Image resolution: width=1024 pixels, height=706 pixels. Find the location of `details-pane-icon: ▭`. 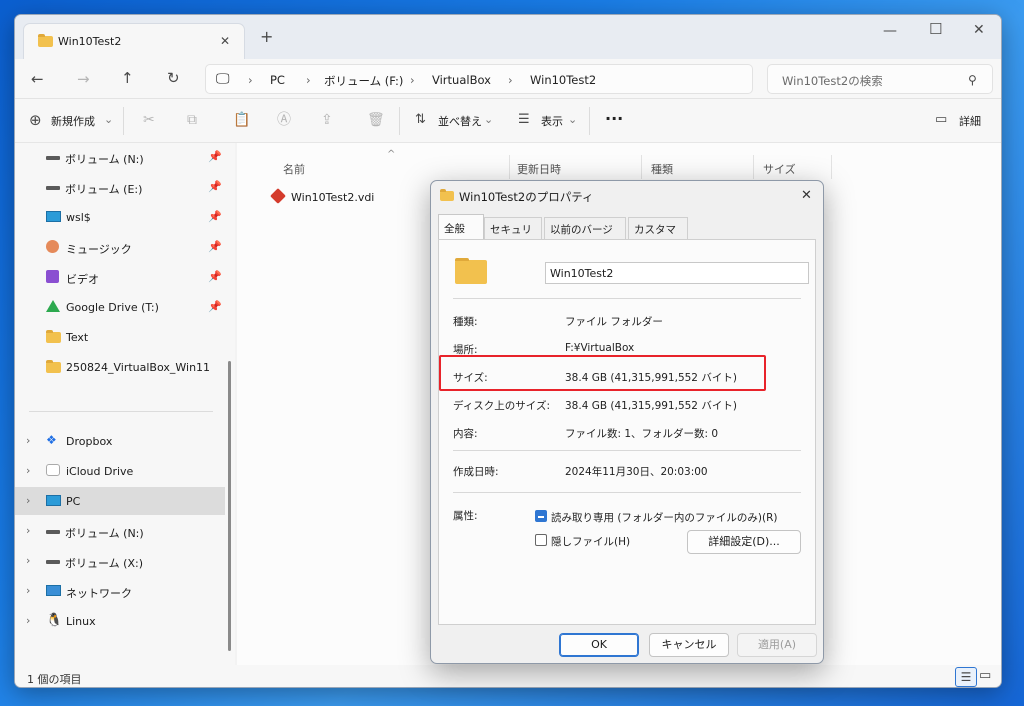

details-pane-icon: ▭ is located at coordinates (941, 119).